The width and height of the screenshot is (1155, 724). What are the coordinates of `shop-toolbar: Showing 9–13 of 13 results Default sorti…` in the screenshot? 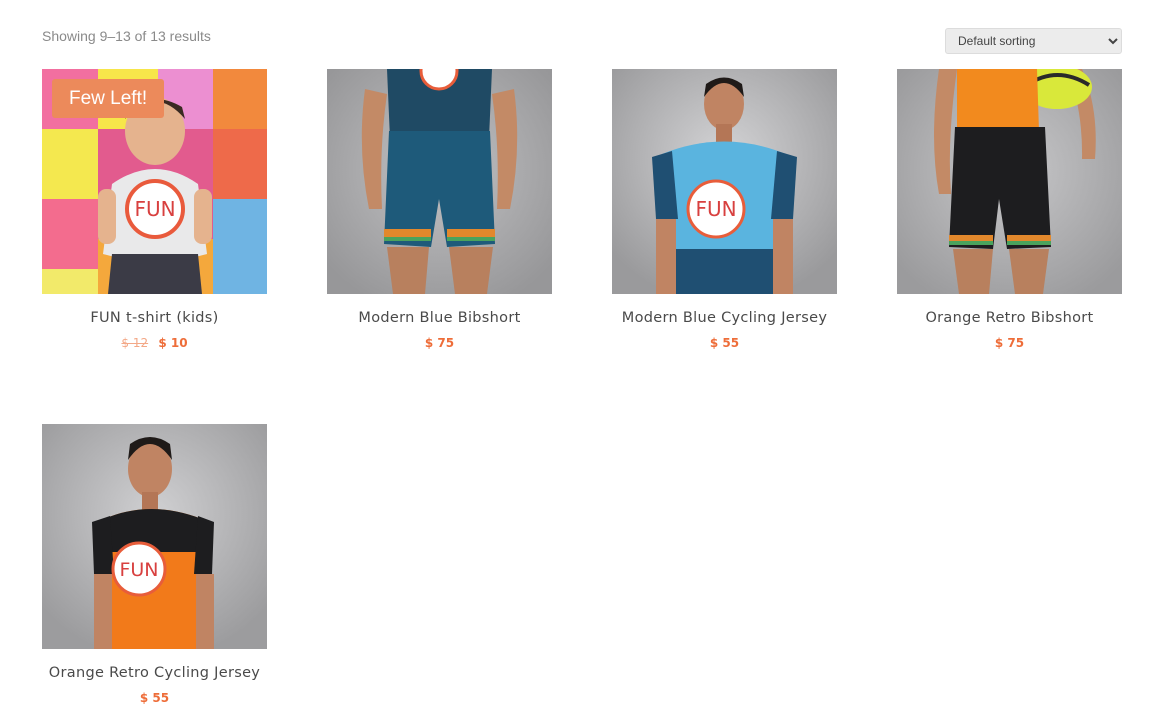 It's located at (582, 39).